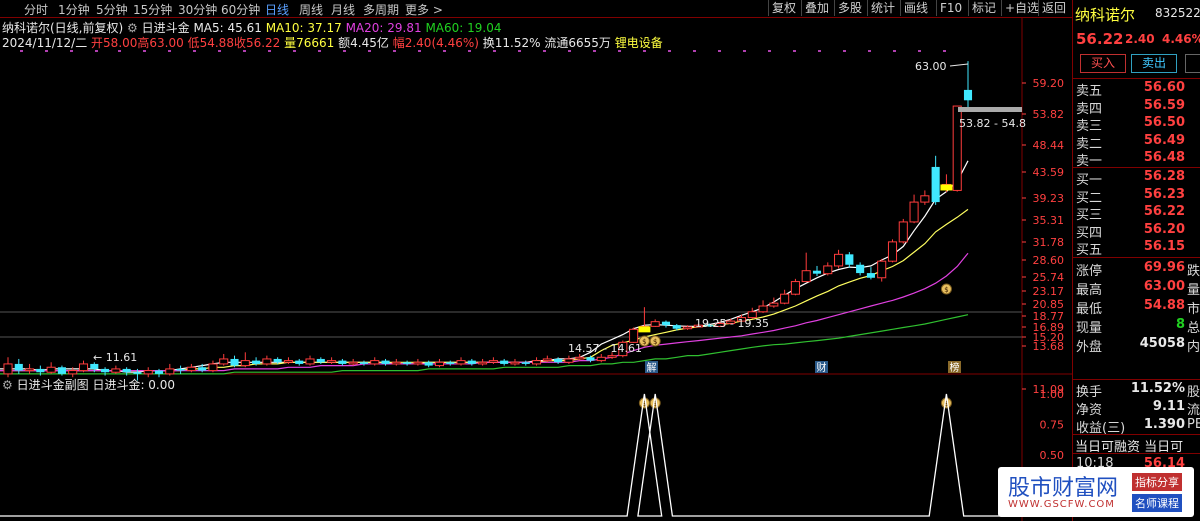  What do you see at coordinates (915, 8) in the screenshot?
I see `btn-draw: 画线` at bounding box center [915, 8].